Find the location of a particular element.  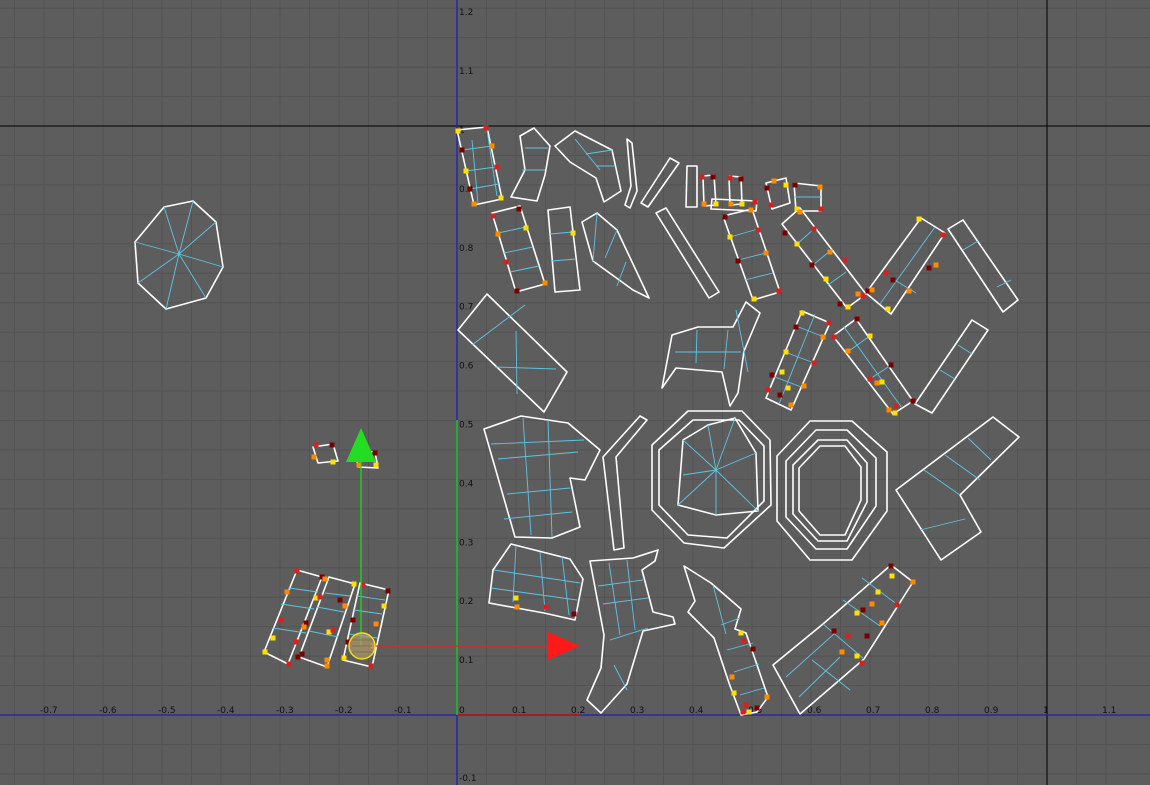

uv-shell-pillow is located at coordinates (536, 582).